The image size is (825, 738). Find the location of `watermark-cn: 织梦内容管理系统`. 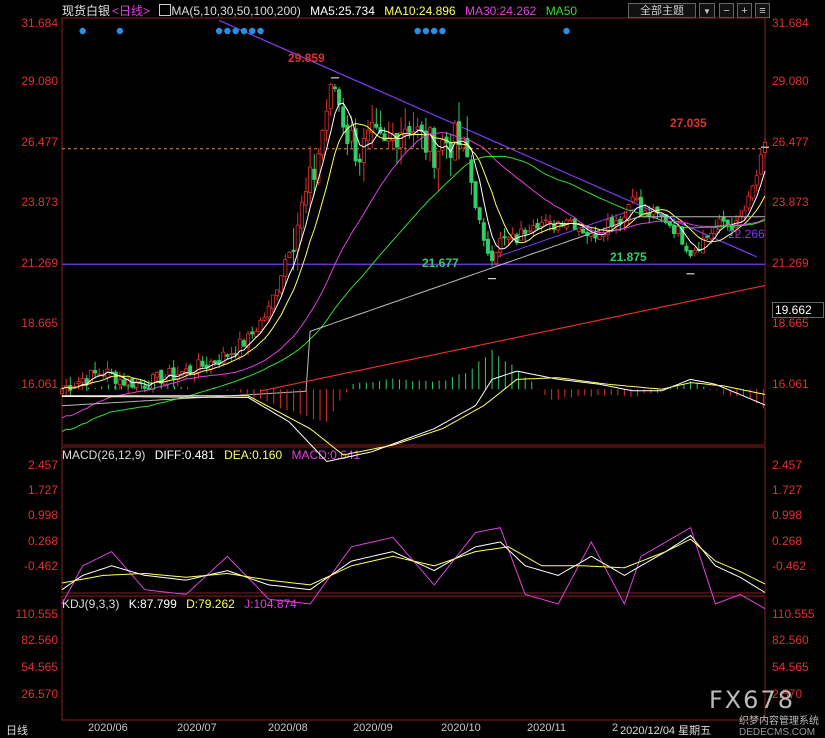

watermark-cn: 织梦内容管理系统 is located at coordinates (779, 721).